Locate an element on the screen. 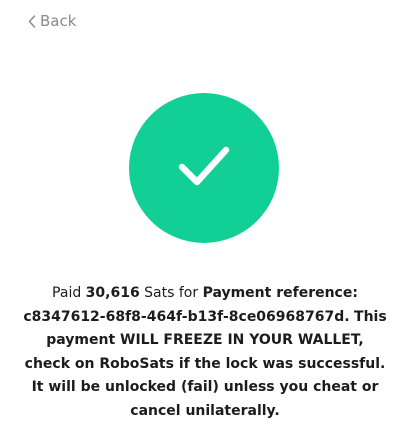  paid-prefix: Paid is located at coordinates (69, 293).